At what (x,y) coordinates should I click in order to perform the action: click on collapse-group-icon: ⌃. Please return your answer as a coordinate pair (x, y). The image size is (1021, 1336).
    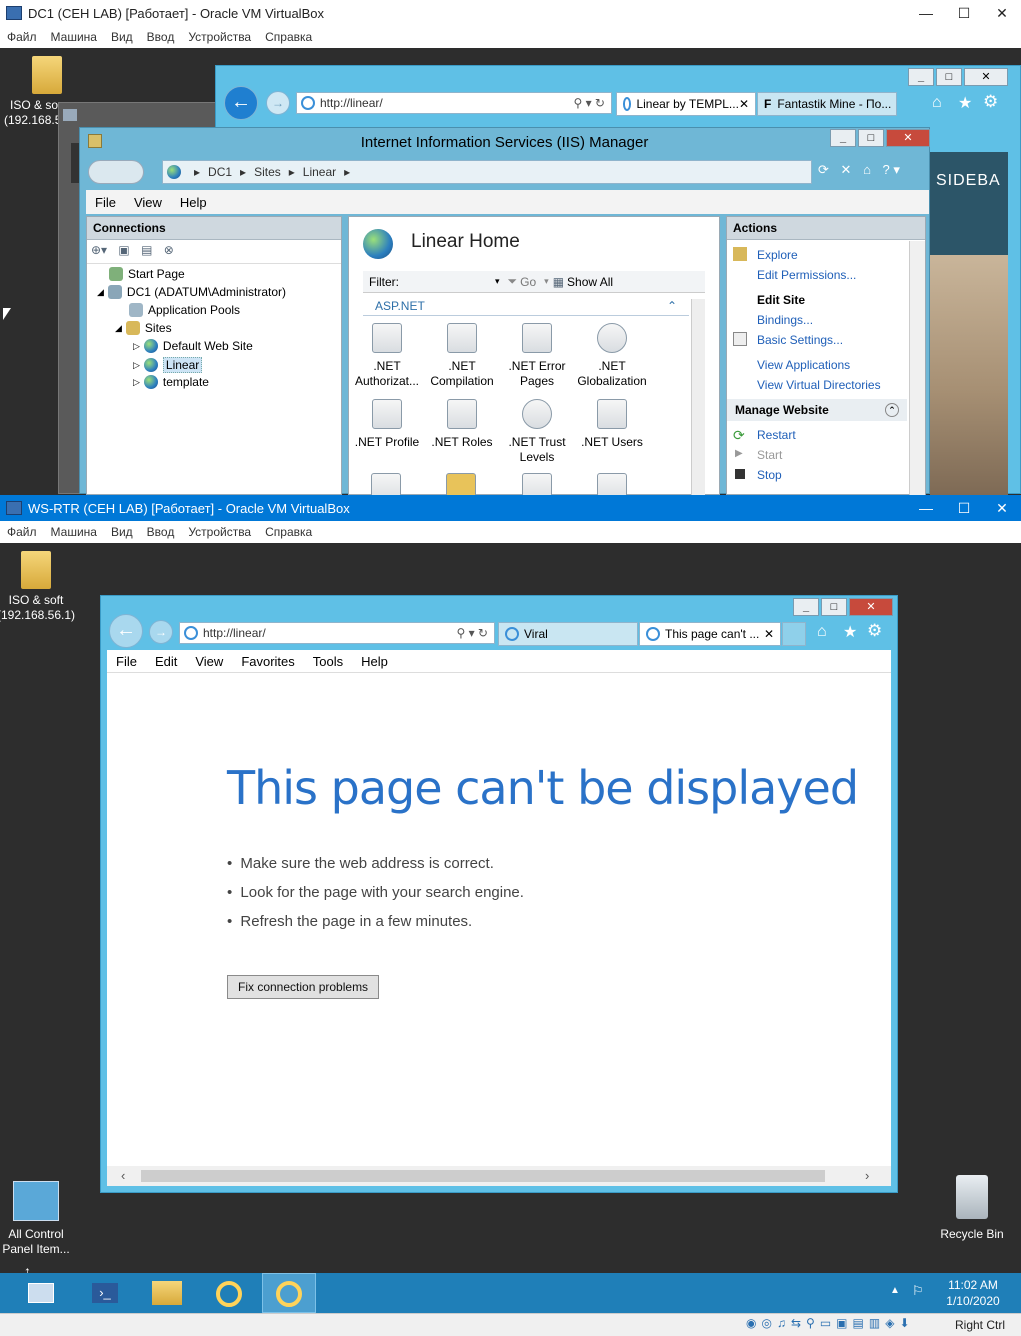
    Looking at the image, I should click on (672, 306).